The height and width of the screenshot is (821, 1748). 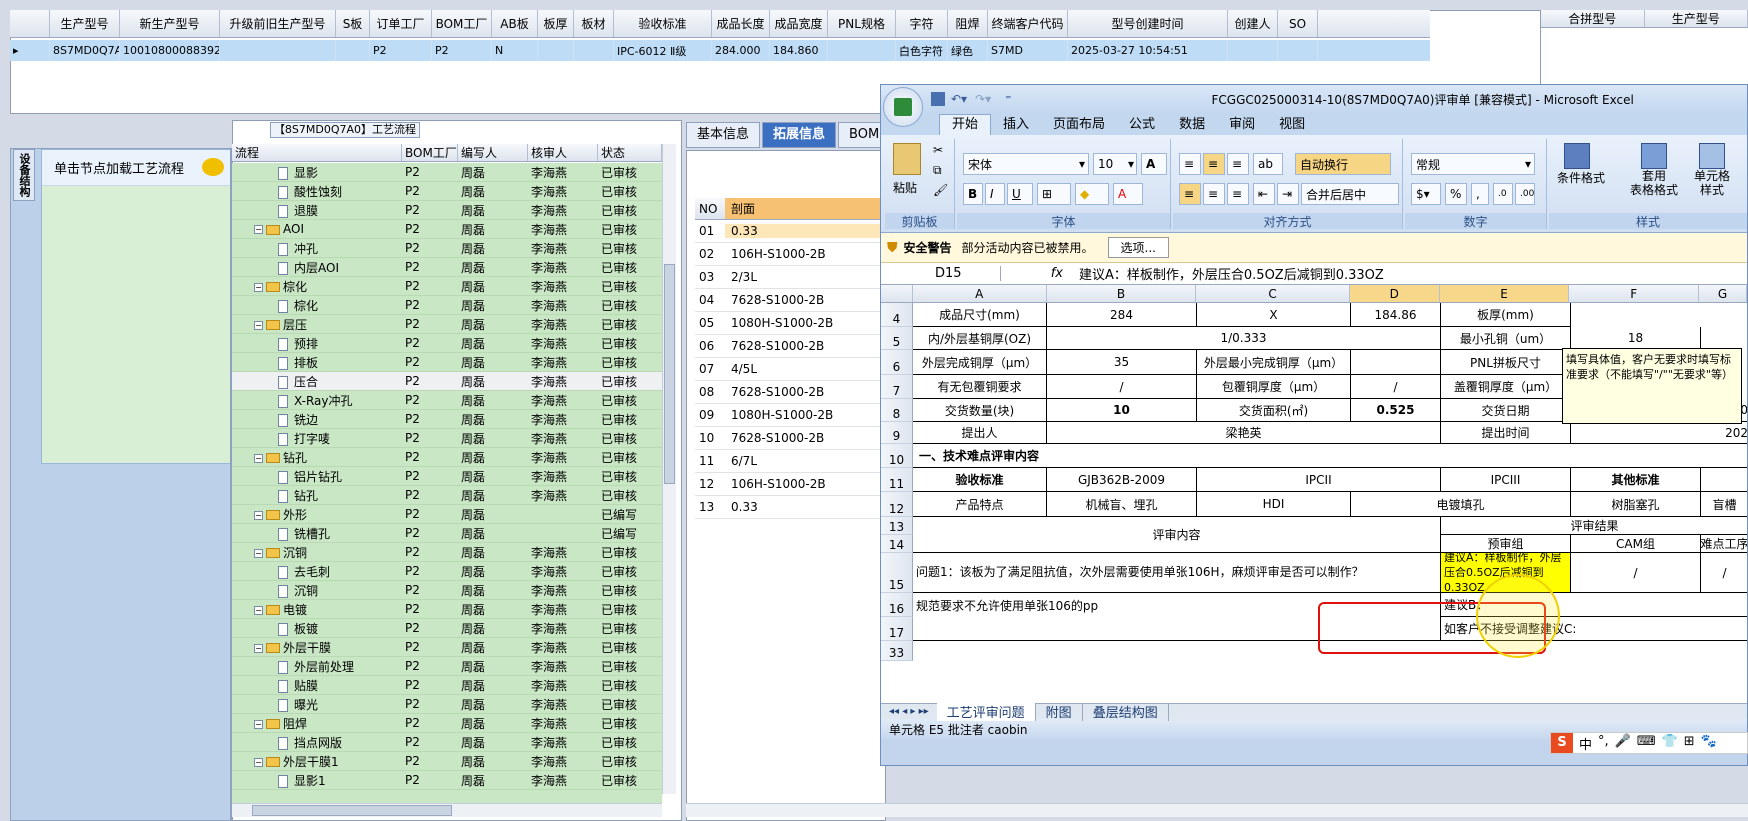 I want to click on tree-column-header: 编写人, so click(x=493, y=152).